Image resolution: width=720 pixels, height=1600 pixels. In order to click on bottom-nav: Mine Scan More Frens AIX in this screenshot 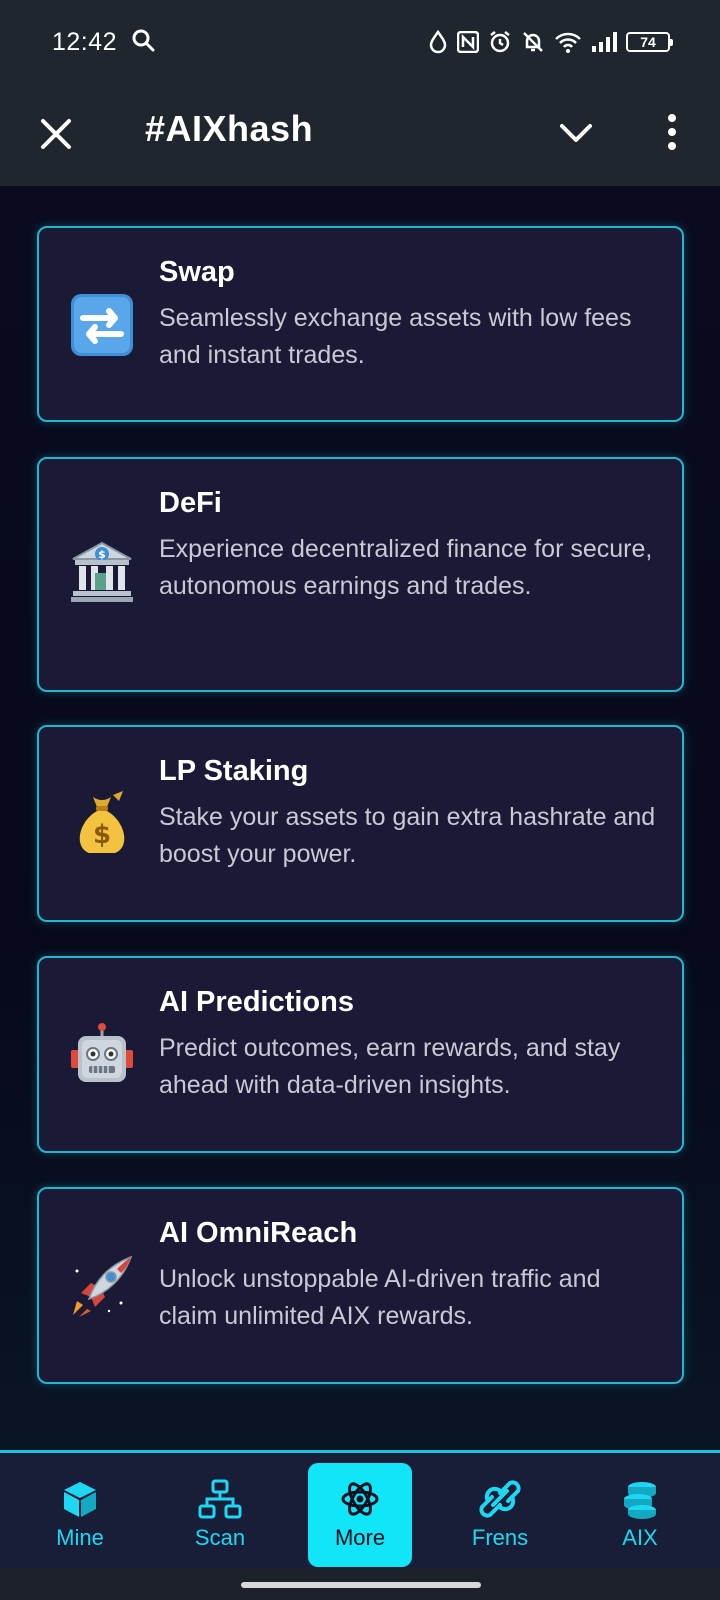, I will do `click(360, 1509)`.